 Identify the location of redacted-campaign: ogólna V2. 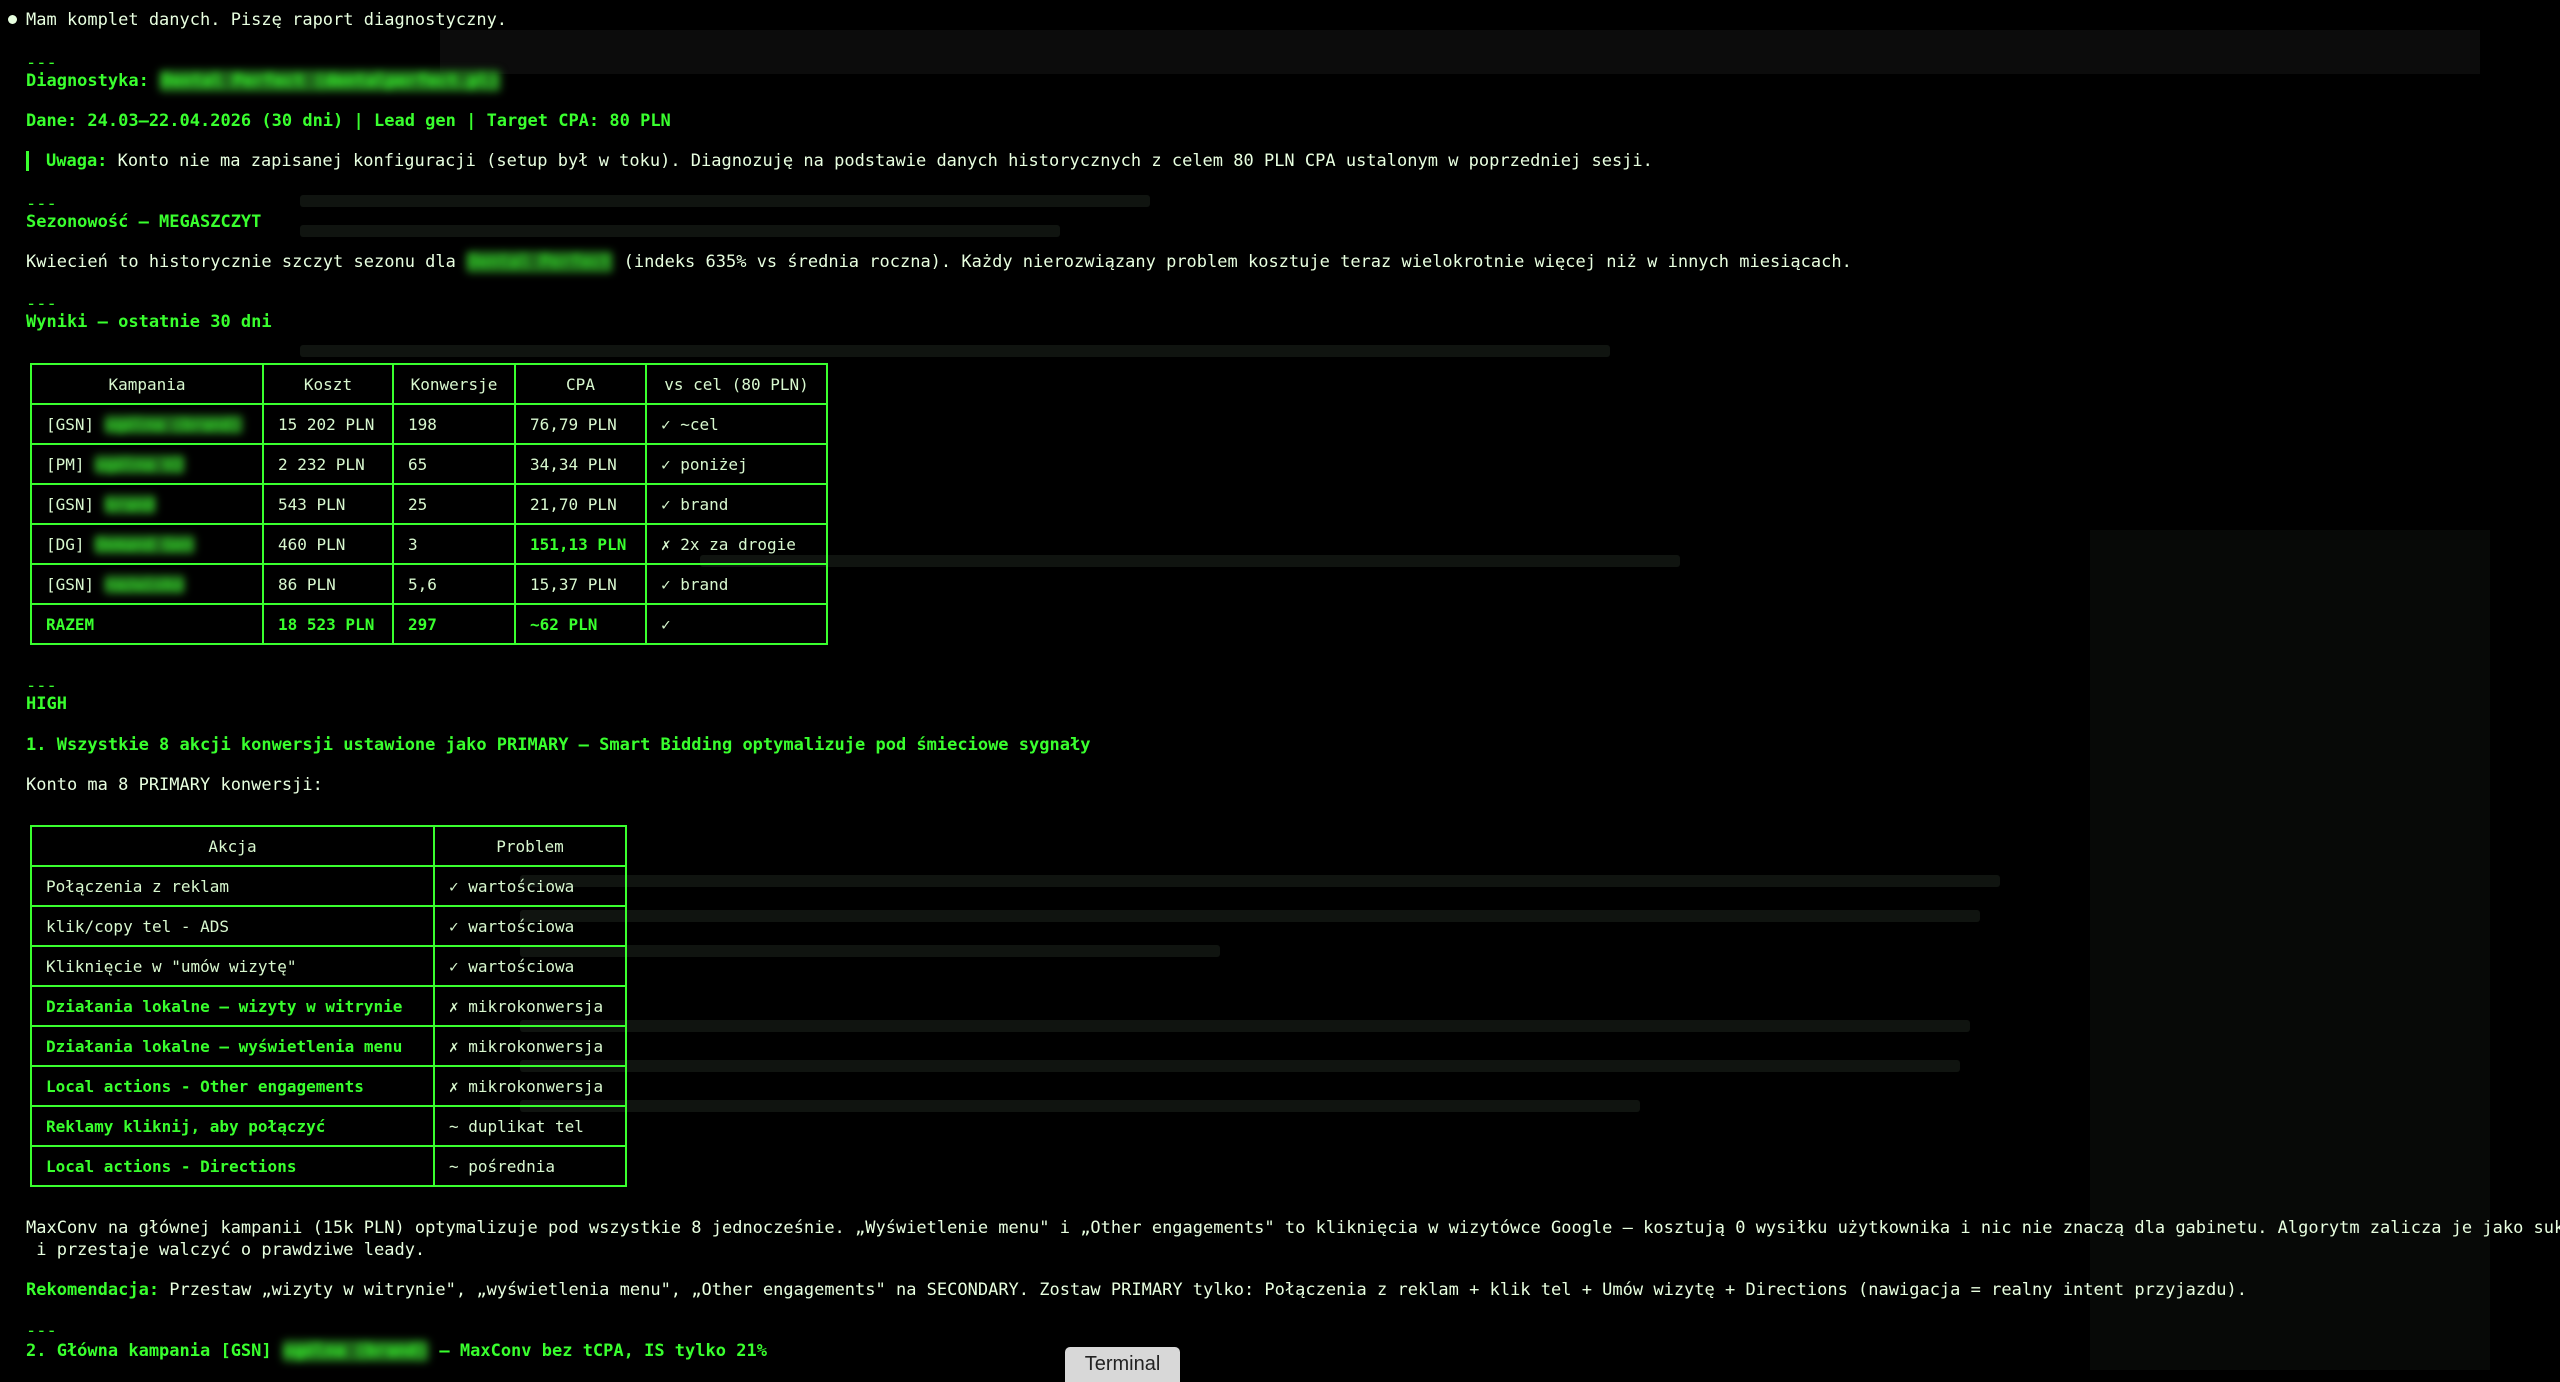
(139, 464).